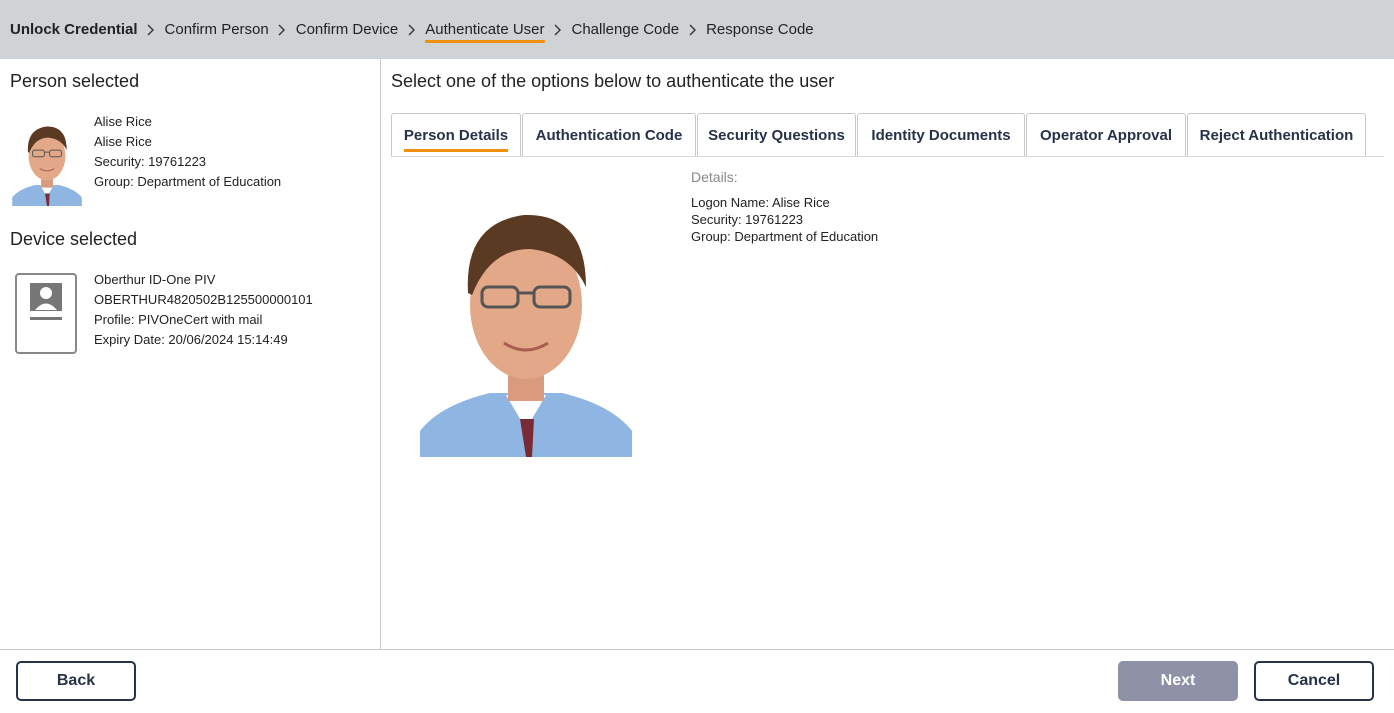 The image size is (1394, 713). I want to click on breadcrumb-step-unlock-credential: Unlock Credential, so click(74, 29).